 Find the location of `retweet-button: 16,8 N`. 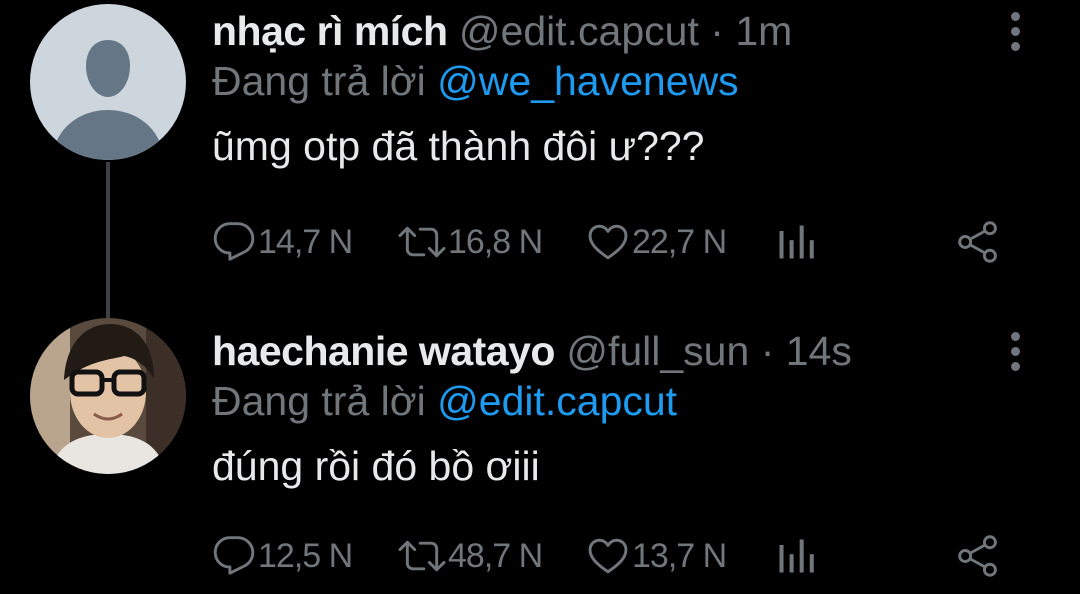

retweet-button: 16,8 N is located at coordinates (470, 242).